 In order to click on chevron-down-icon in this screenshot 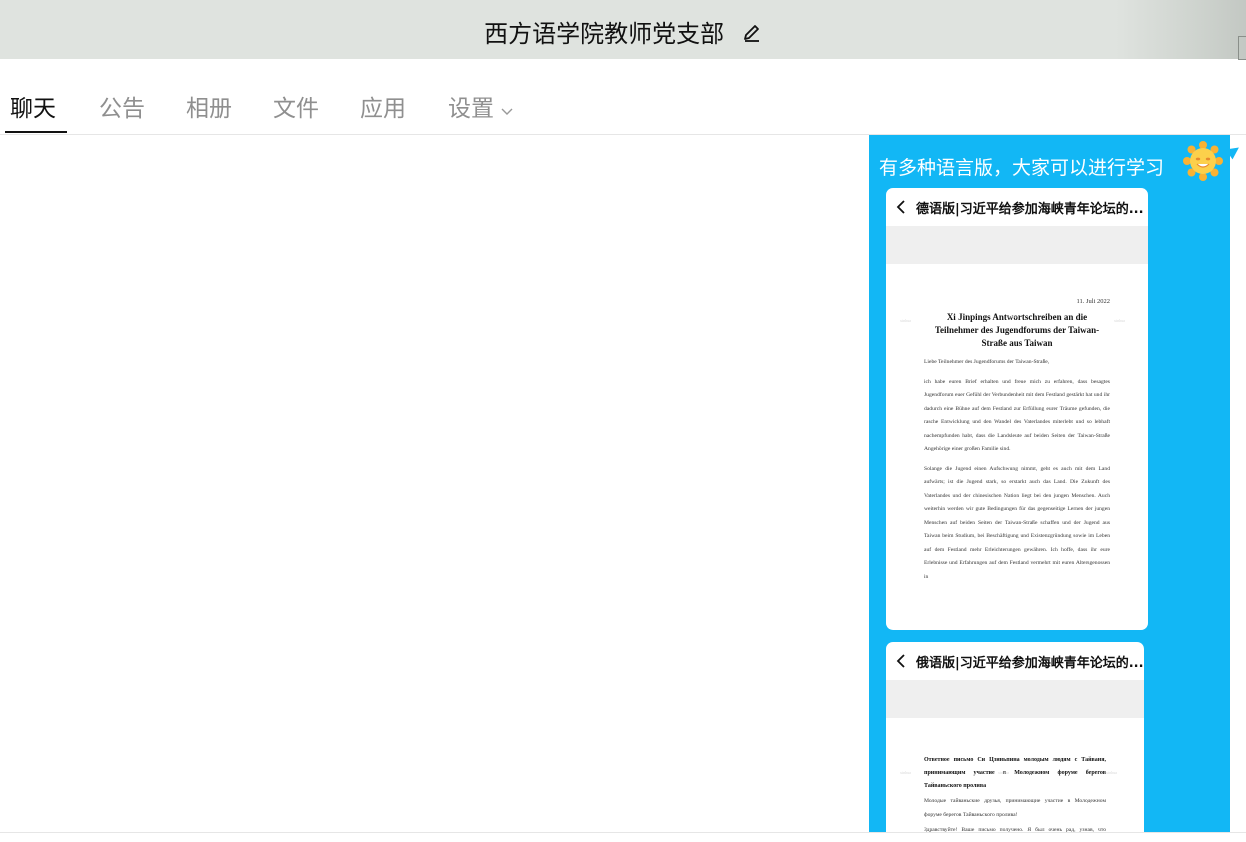, I will do `click(507, 110)`.